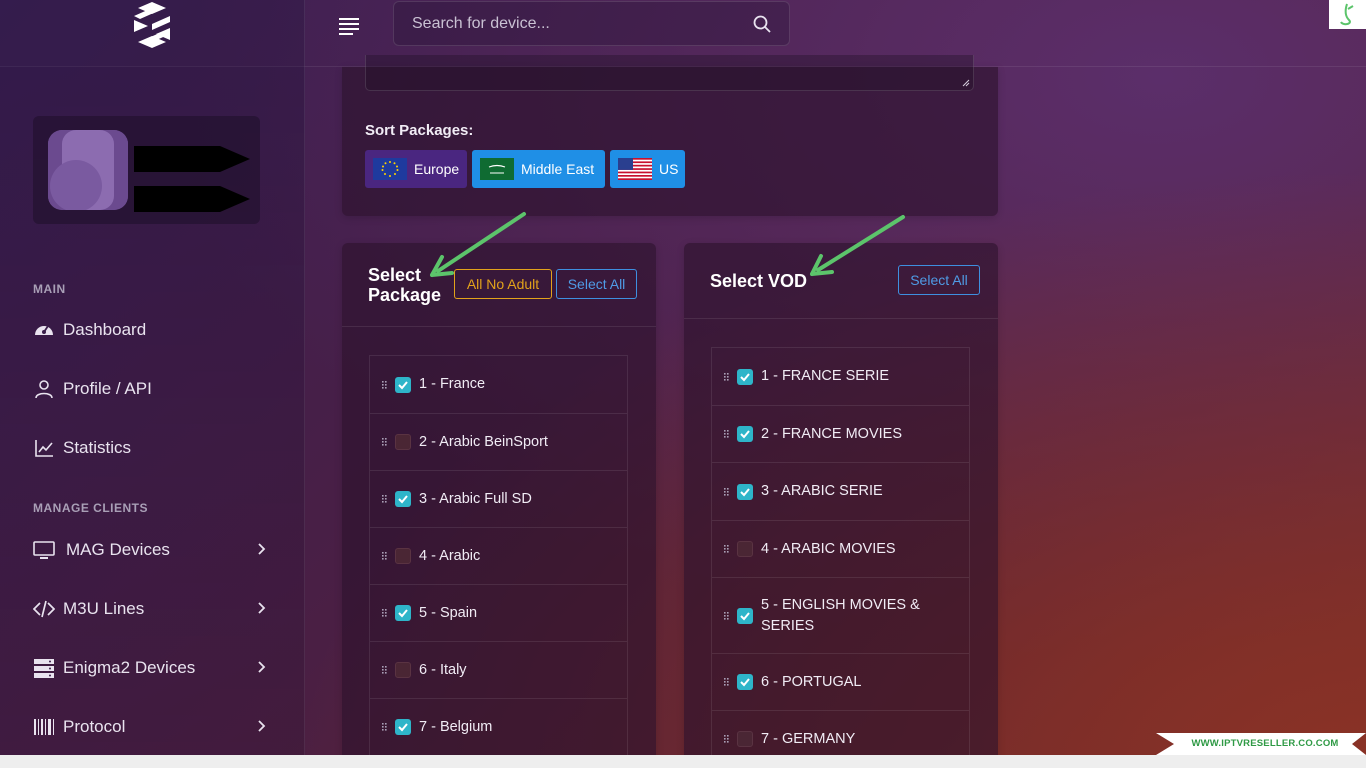 The width and height of the screenshot is (1366, 768). Describe the element at coordinates (635, 169) in the screenshot. I see `us-flag-icon` at that location.